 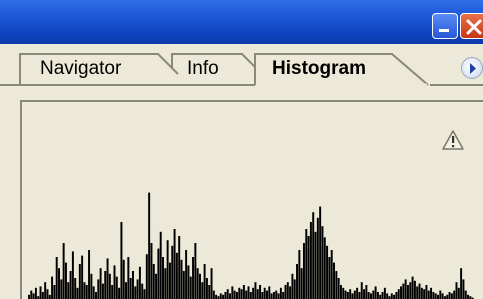 I want to click on tab-info: Info, so click(x=214, y=70).